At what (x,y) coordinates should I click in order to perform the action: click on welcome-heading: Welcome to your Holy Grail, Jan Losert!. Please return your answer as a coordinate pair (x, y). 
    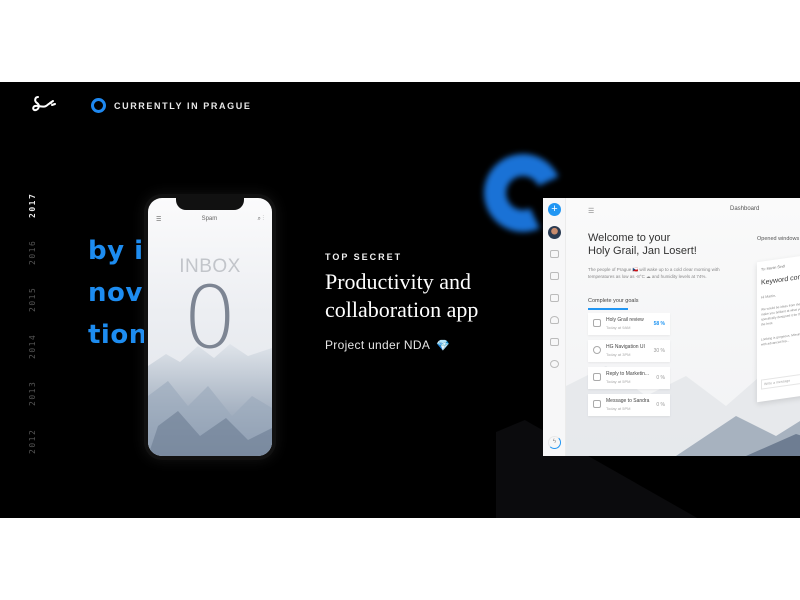
    Looking at the image, I should click on (642, 245).